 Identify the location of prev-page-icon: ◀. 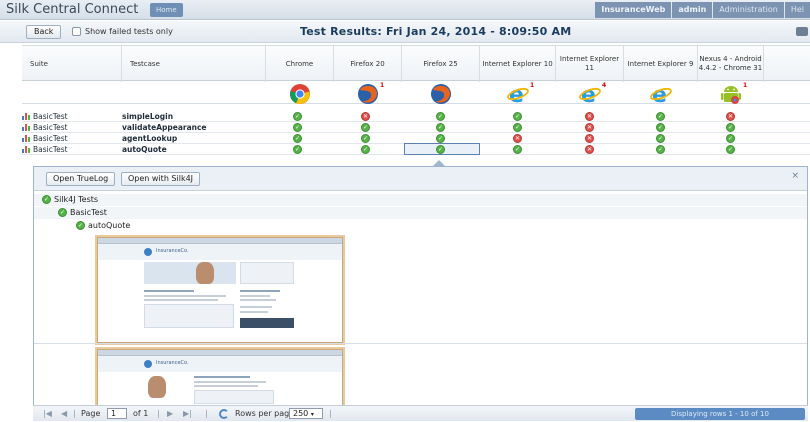
(64, 413).